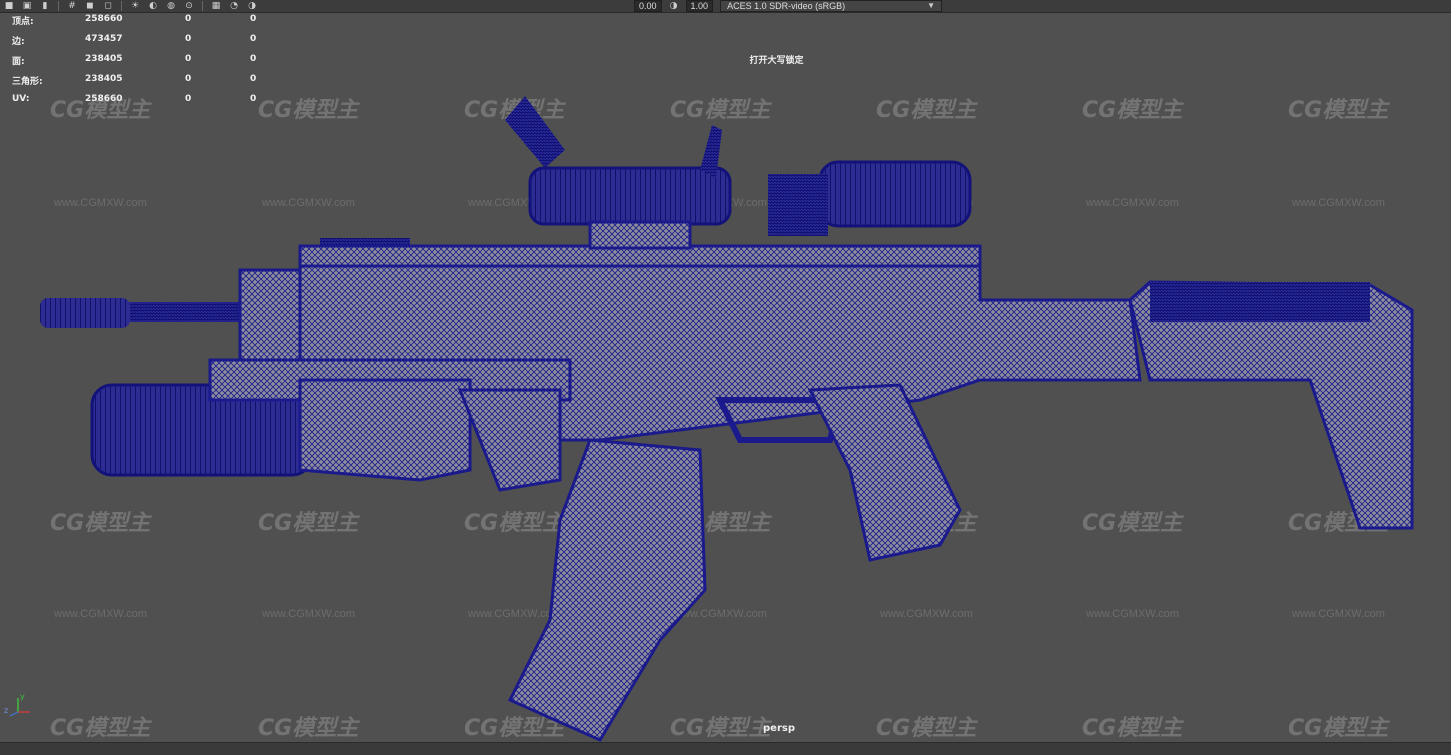 Image resolution: width=1451 pixels, height=755 pixels. What do you see at coordinates (72, 6) in the screenshot?
I see `grid-icon: #` at bounding box center [72, 6].